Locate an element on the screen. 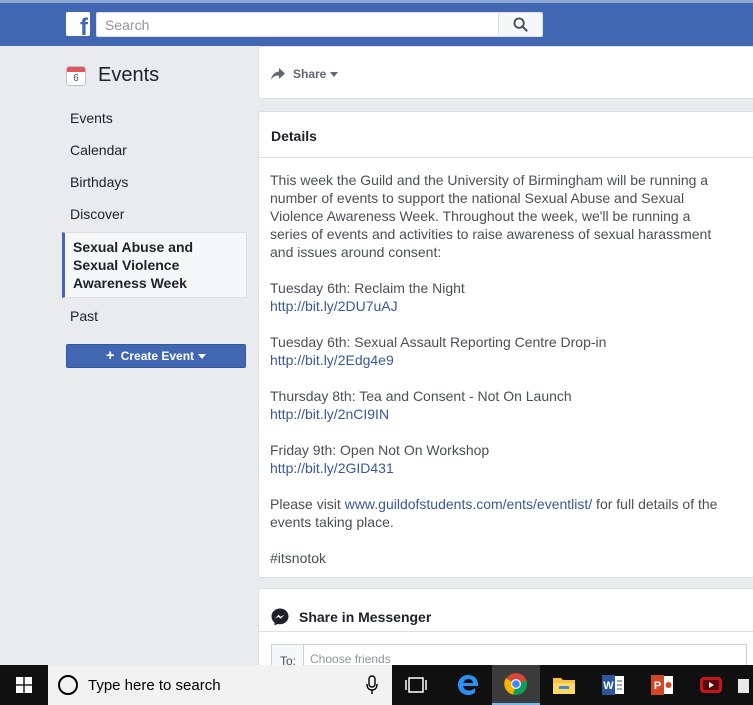 The width and height of the screenshot is (753, 705). sidebar-title: Events is located at coordinates (129, 75).